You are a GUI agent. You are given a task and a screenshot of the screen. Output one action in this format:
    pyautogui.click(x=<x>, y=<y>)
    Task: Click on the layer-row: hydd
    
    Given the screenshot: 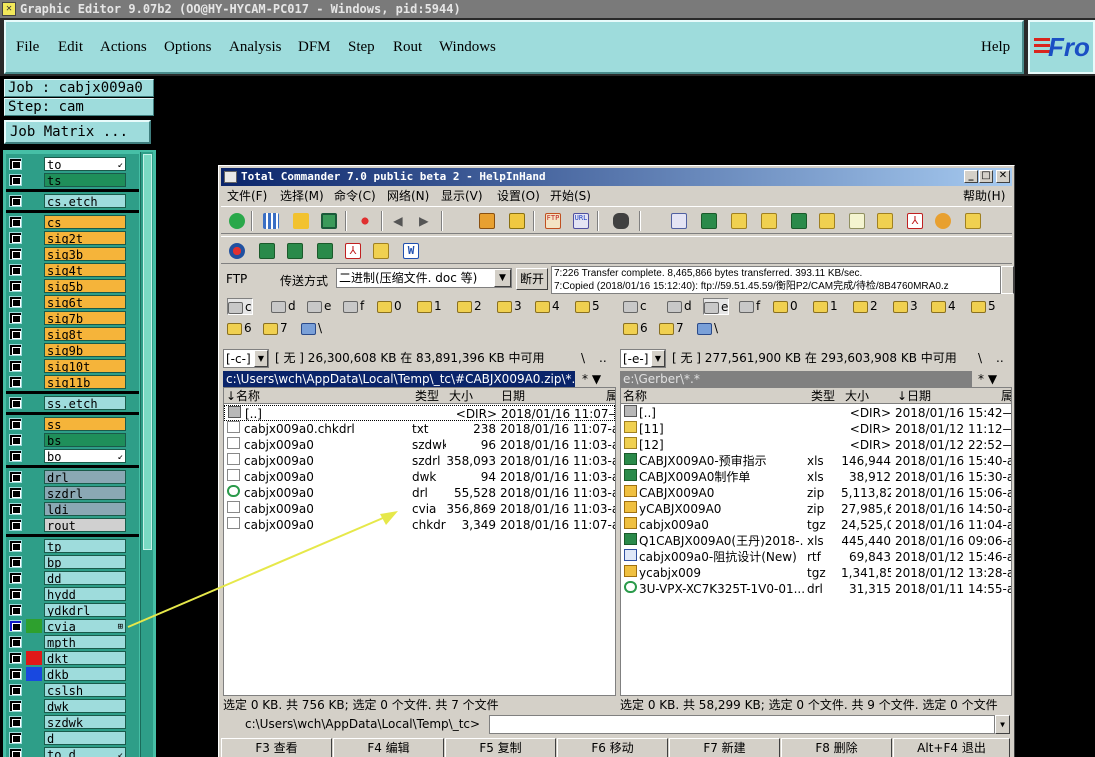 What is the action you would take?
    pyautogui.click(x=72, y=594)
    